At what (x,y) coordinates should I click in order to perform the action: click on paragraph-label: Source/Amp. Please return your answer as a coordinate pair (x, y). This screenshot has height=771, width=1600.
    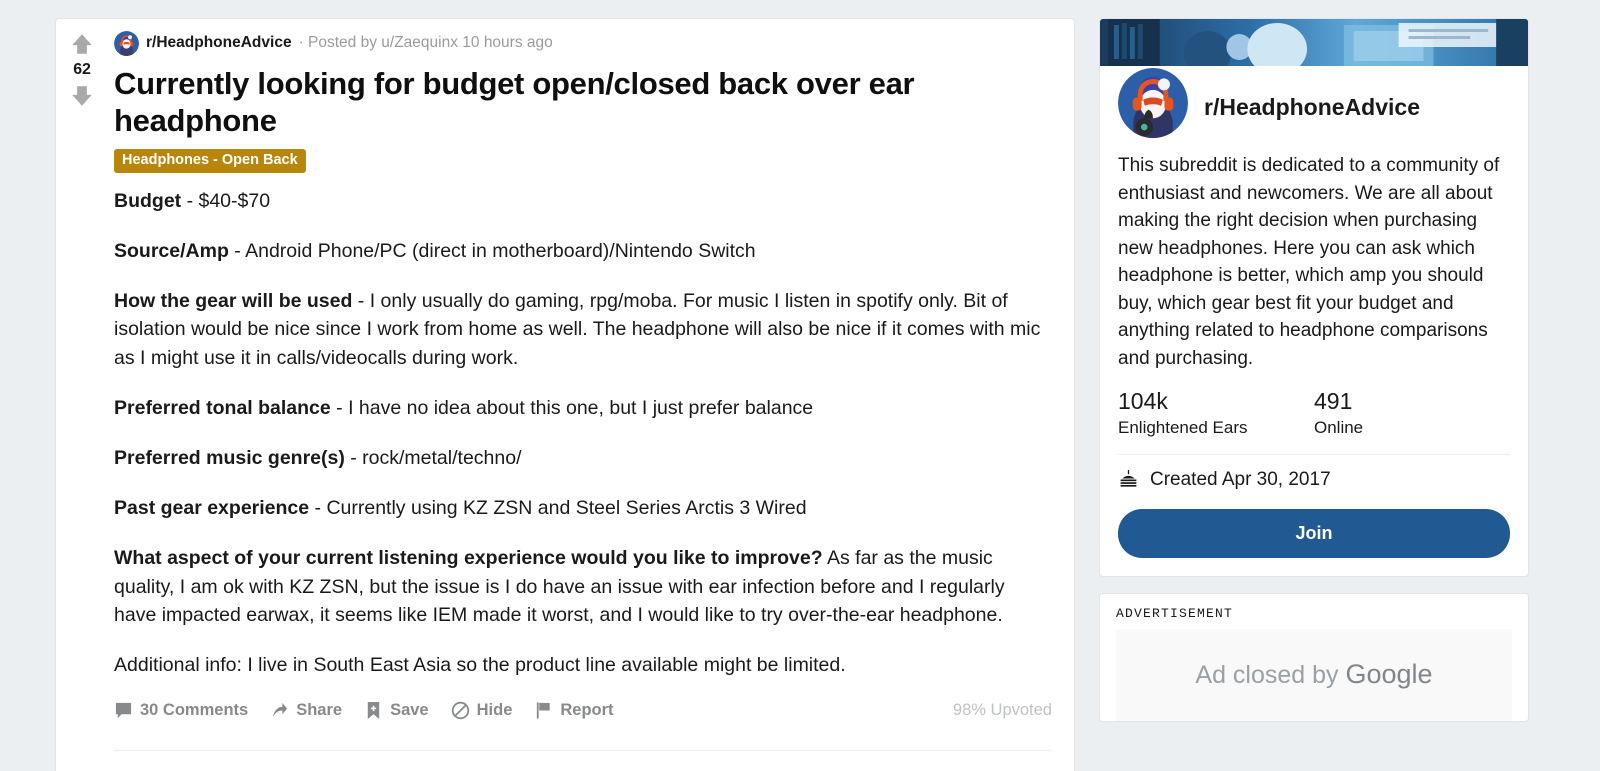
    Looking at the image, I should click on (171, 250).